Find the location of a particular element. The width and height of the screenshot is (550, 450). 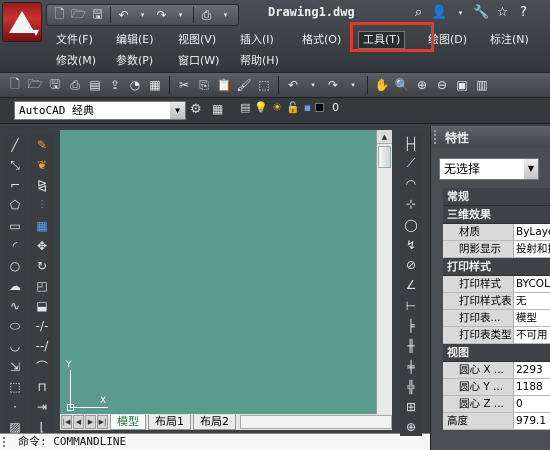

open-folder-icon: 🗁 is located at coordinates (78, 15).